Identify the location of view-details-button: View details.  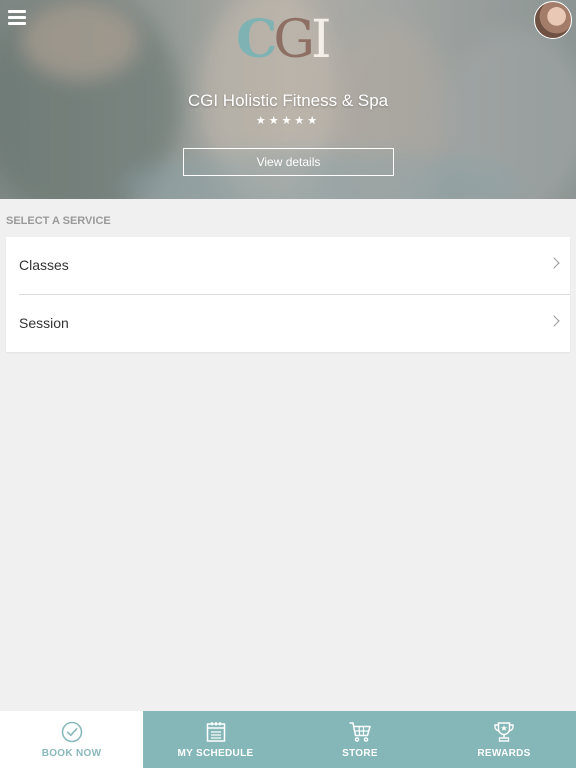
(288, 162).